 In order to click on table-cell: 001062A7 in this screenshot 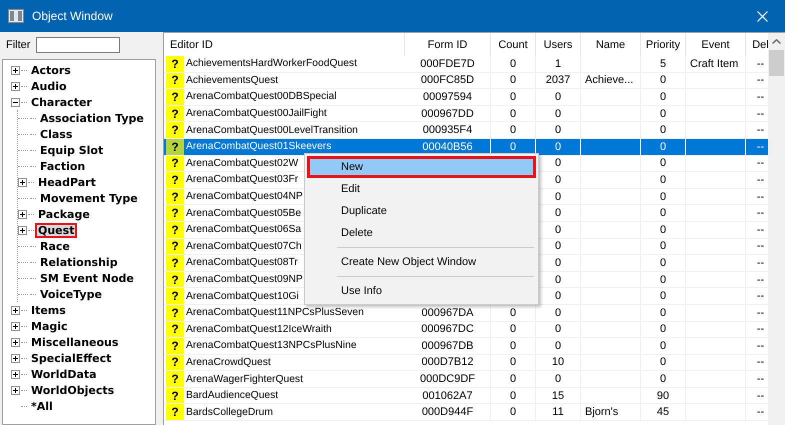, I will do `click(447, 396)`.